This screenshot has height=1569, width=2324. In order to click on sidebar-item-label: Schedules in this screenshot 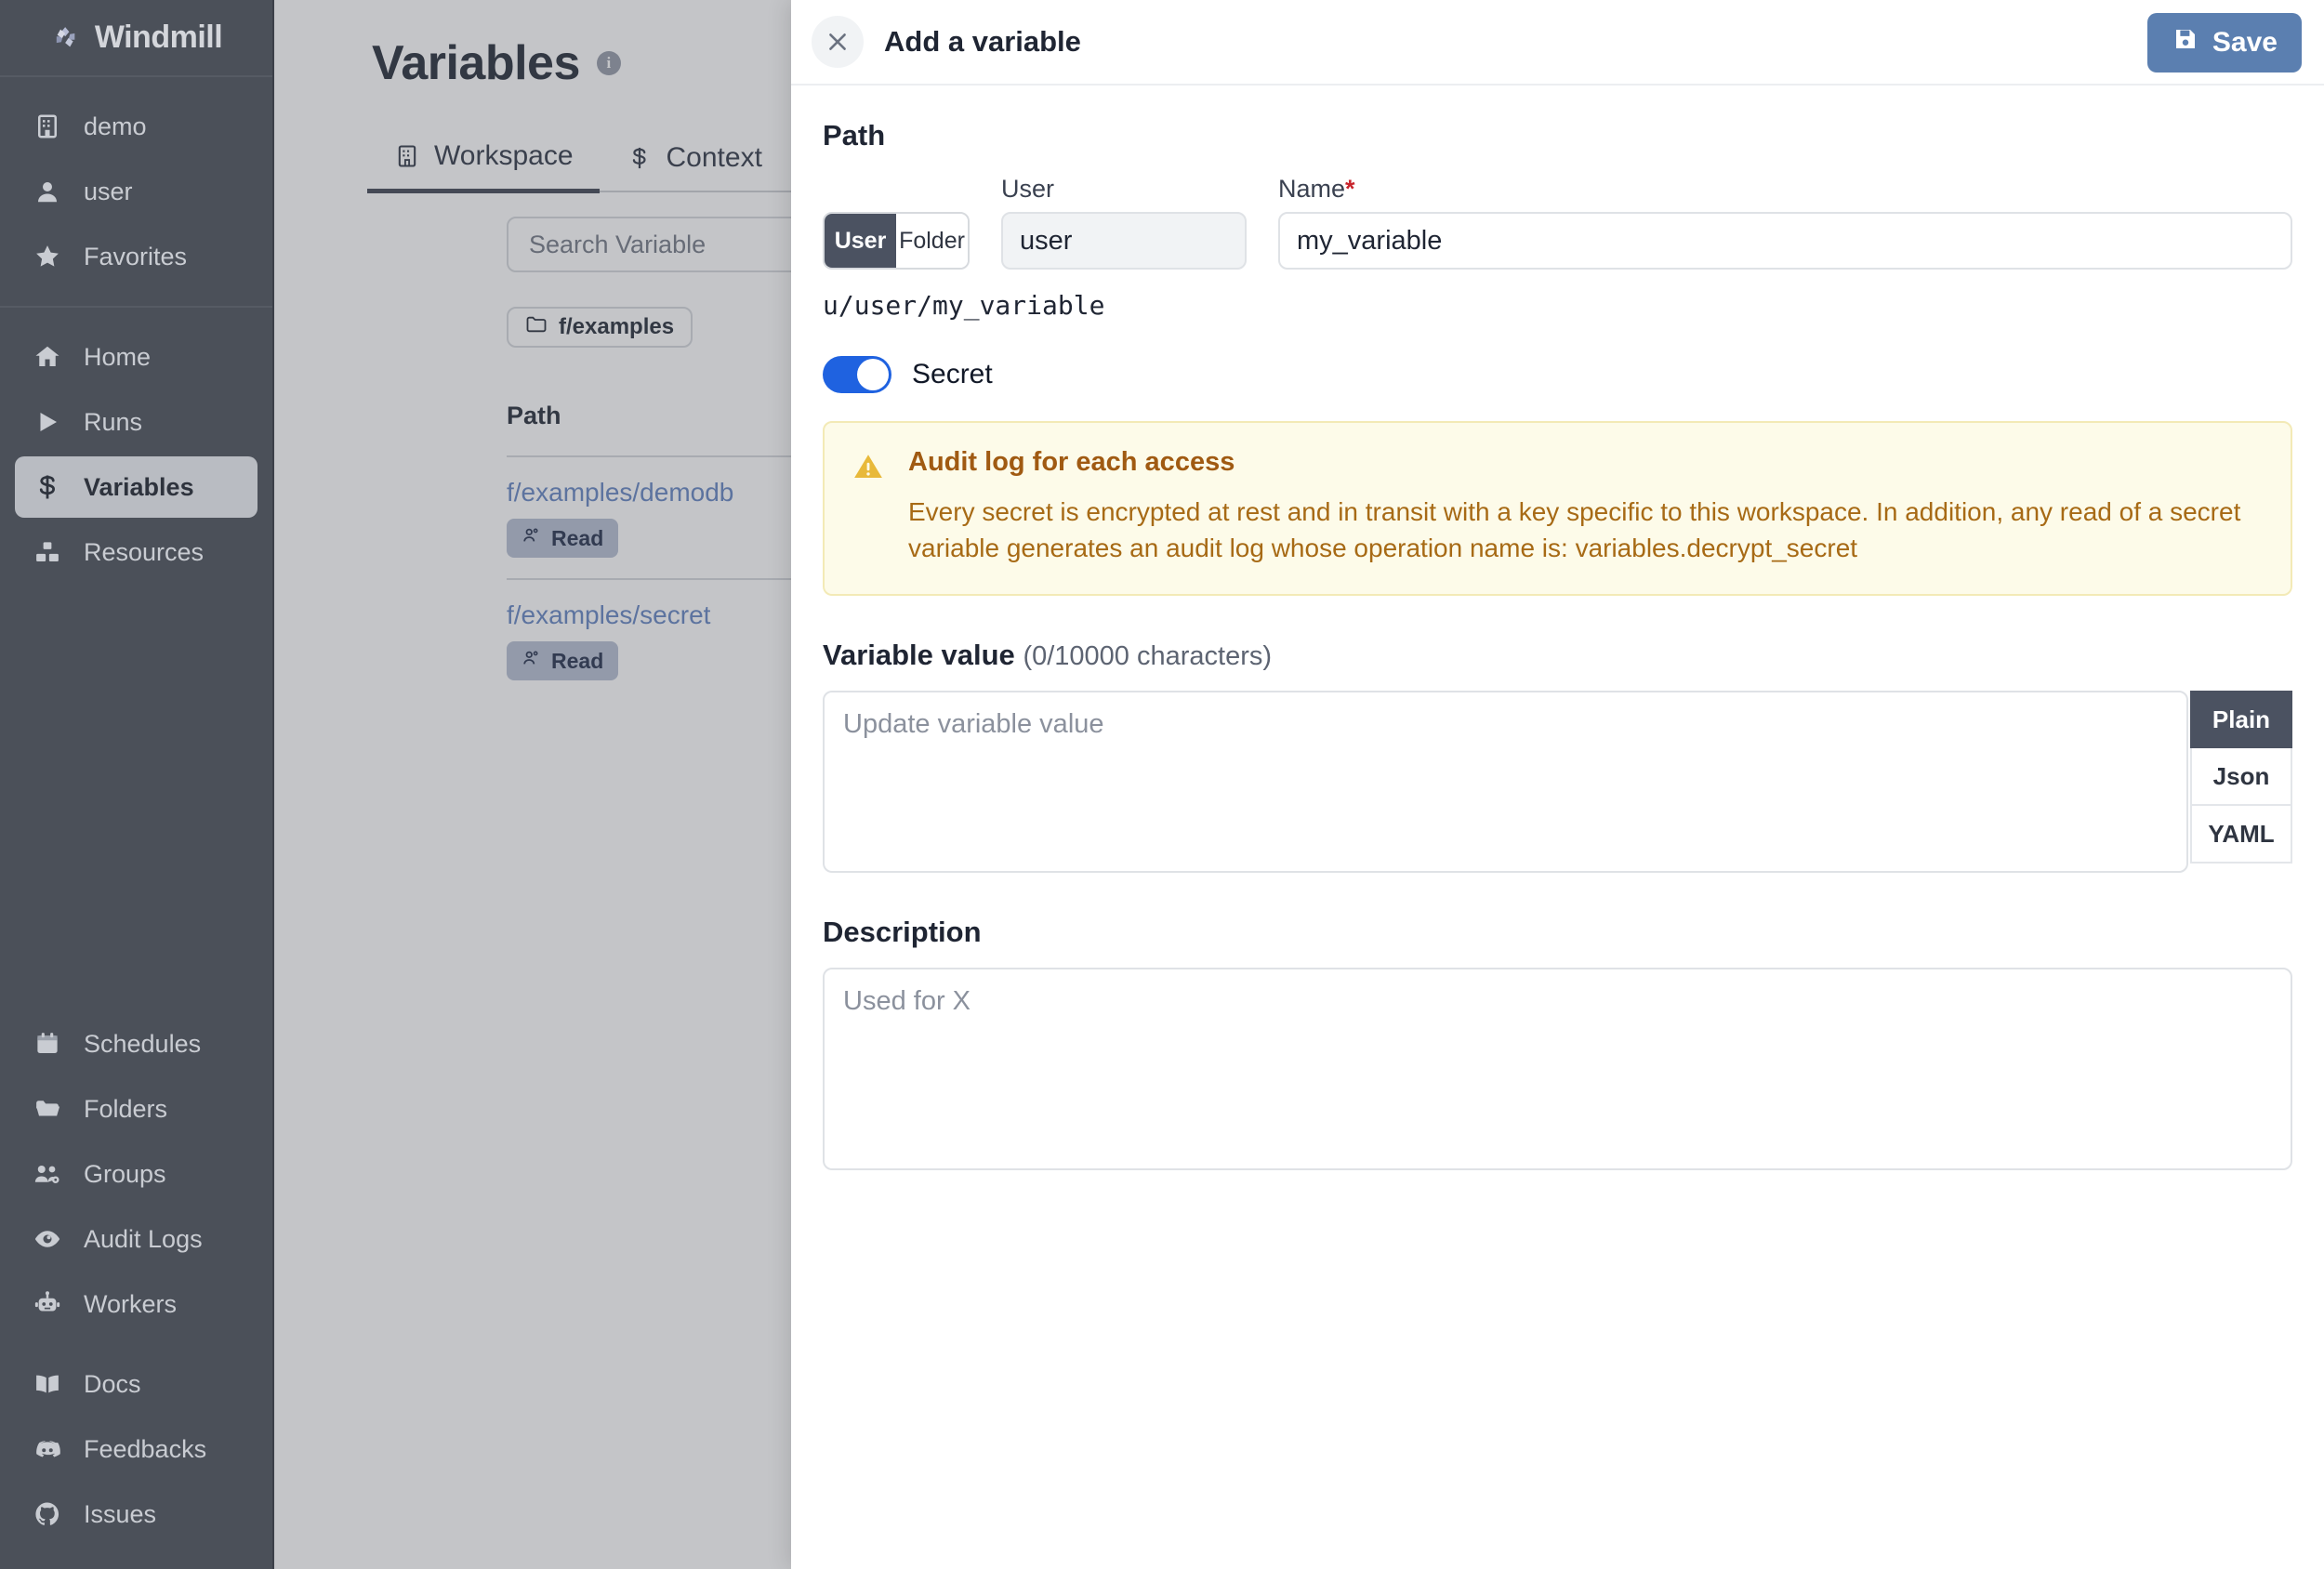, I will do `click(143, 1043)`.